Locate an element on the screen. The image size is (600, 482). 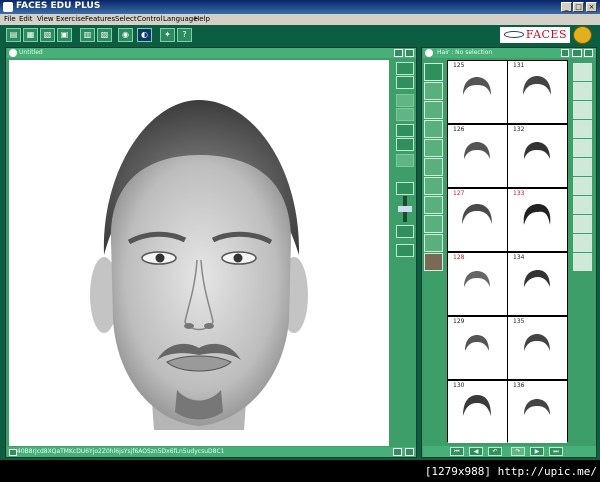
move-down-icon is located at coordinates (405, 82).